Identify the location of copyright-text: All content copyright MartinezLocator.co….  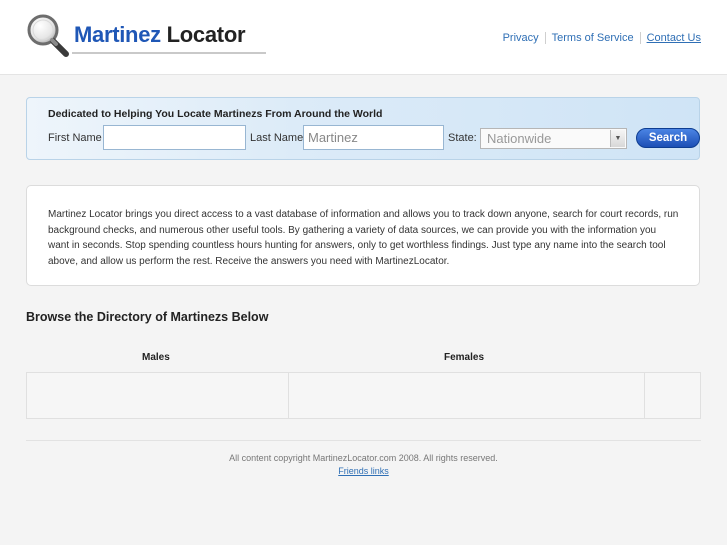
(363, 458).